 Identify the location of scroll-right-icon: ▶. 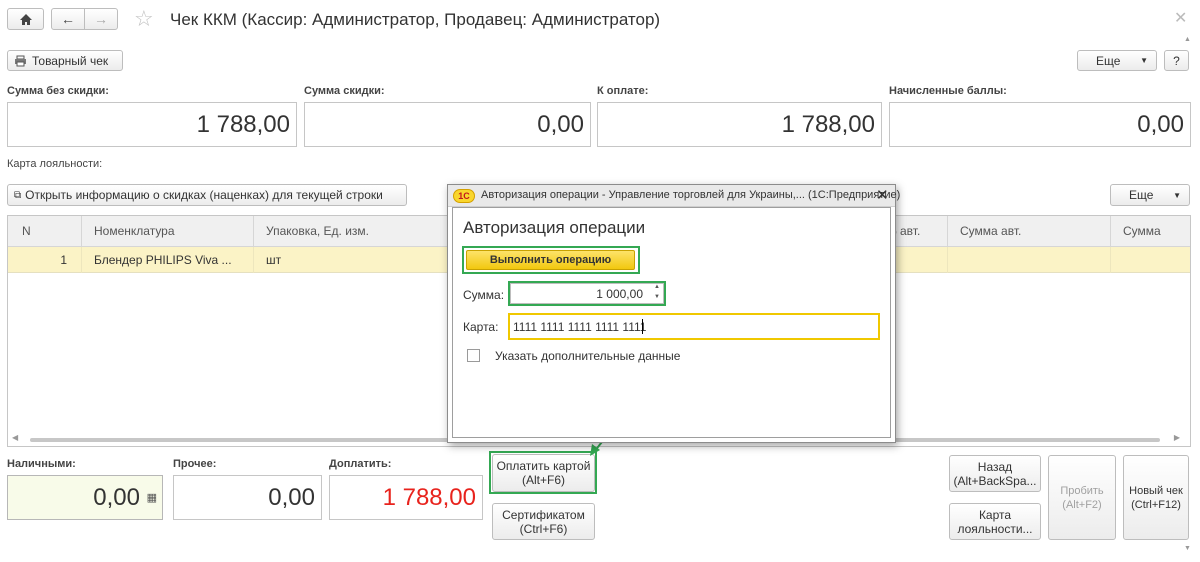
(1177, 437).